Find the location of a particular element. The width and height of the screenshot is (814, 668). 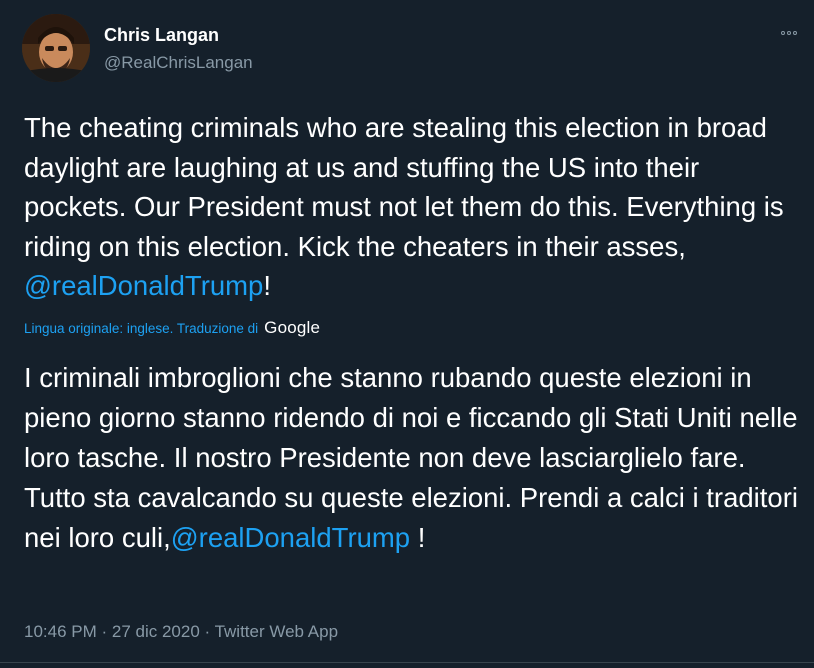

avatar is located at coordinates (56, 48).